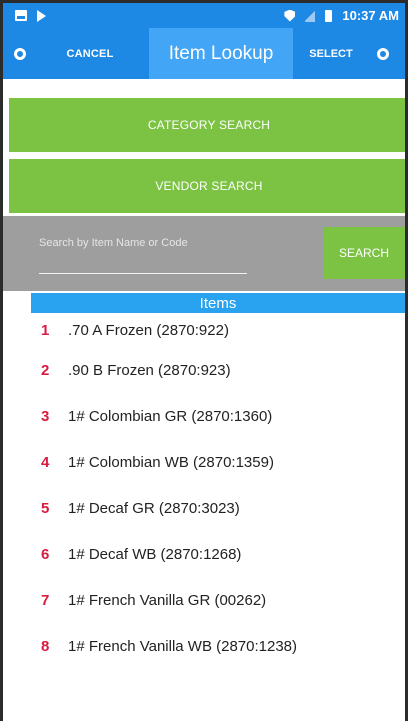 The image size is (408, 721). I want to click on list-item: 5 1# Decaf GR (2870:3023), so click(204, 508).